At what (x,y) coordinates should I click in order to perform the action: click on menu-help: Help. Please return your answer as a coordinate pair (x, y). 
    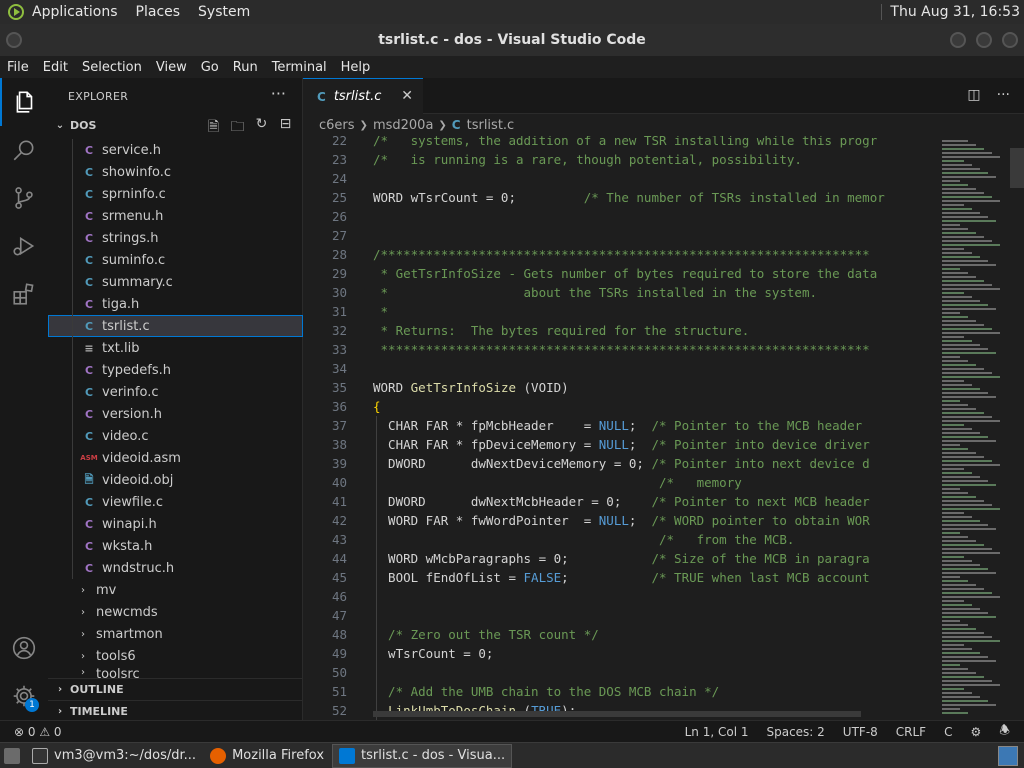
    Looking at the image, I should click on (356, 67).